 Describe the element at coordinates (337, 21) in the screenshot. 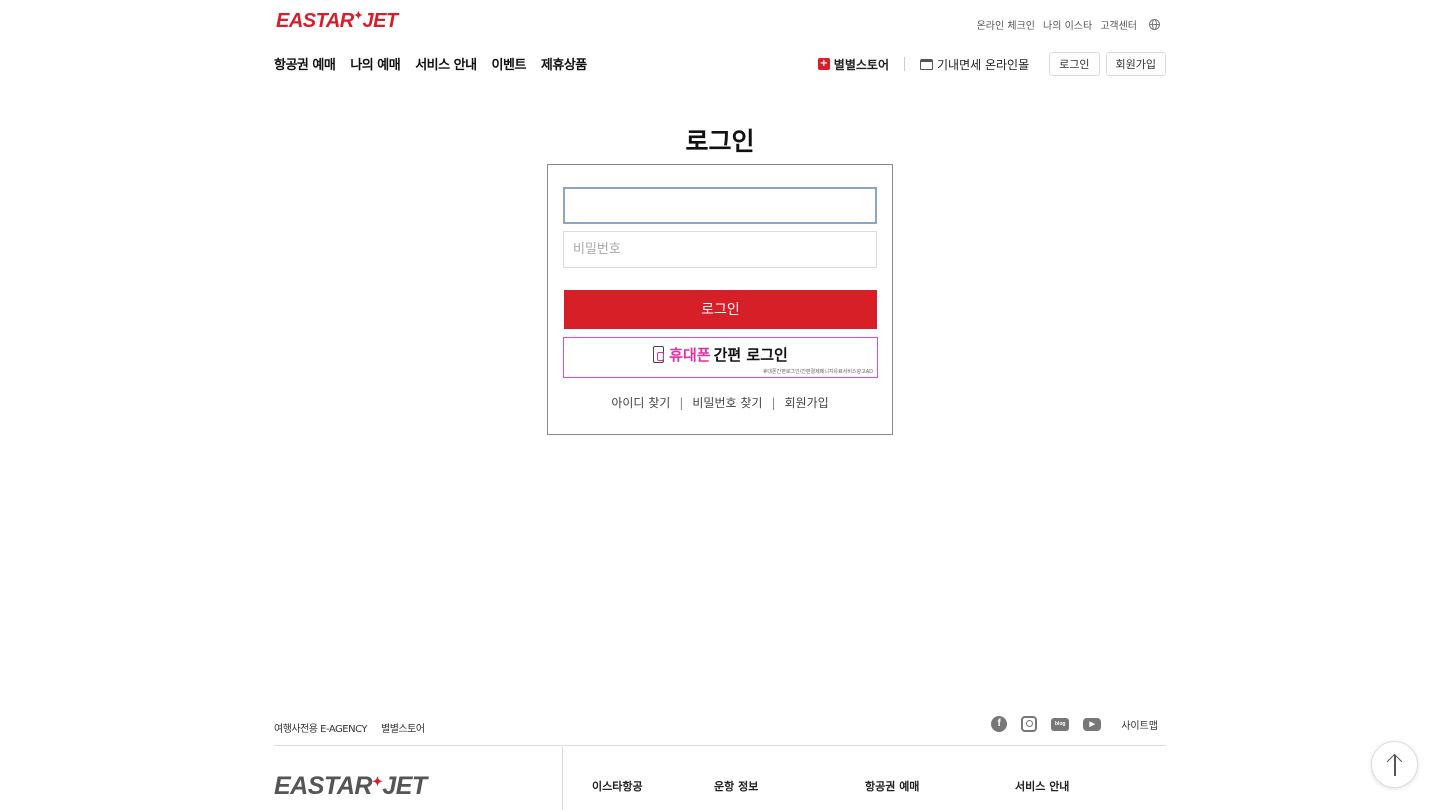

I see `eastar-jet-logo: EASTAR✦JET` at that location.